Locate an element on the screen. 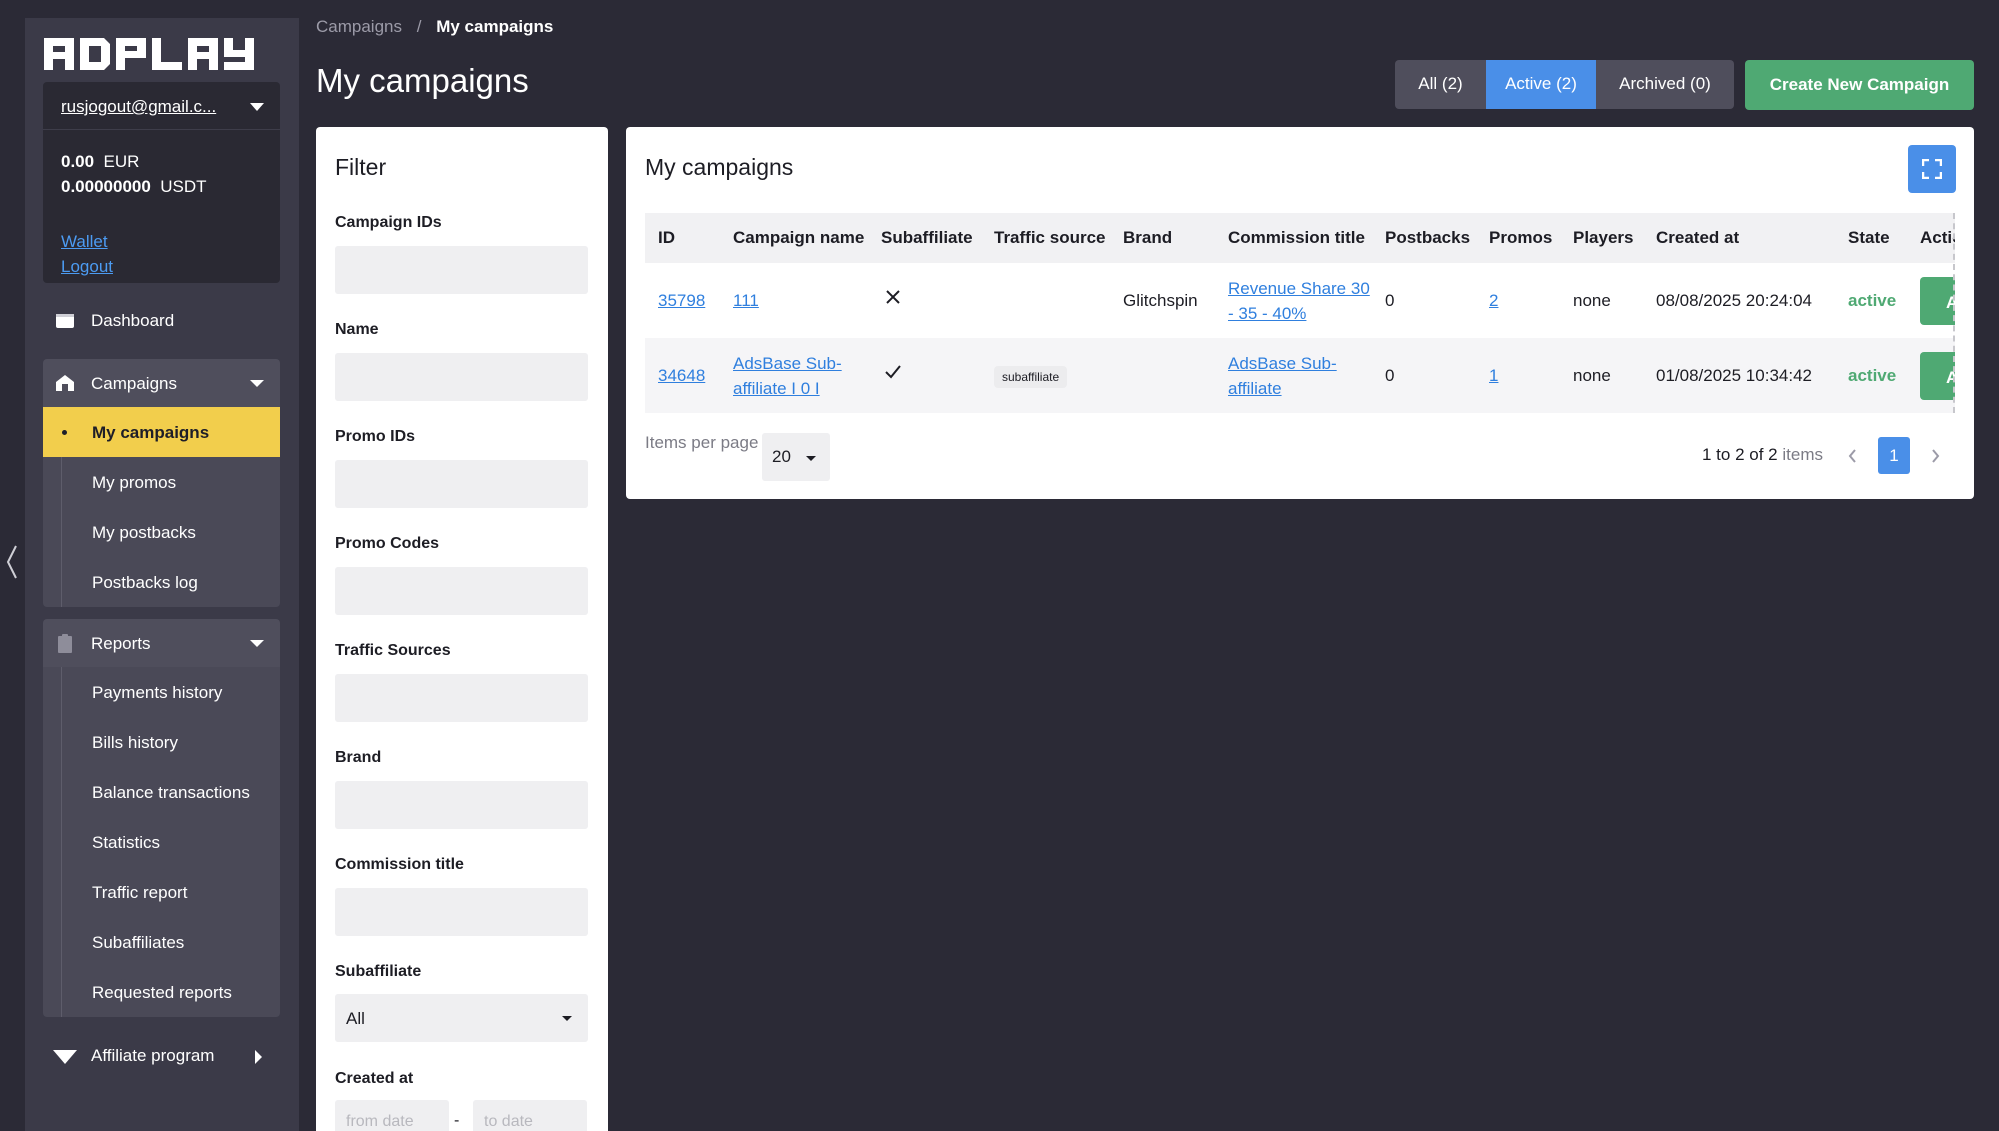  create-campaign-button: Create New Campaign is located at coordinates (1859, 85).